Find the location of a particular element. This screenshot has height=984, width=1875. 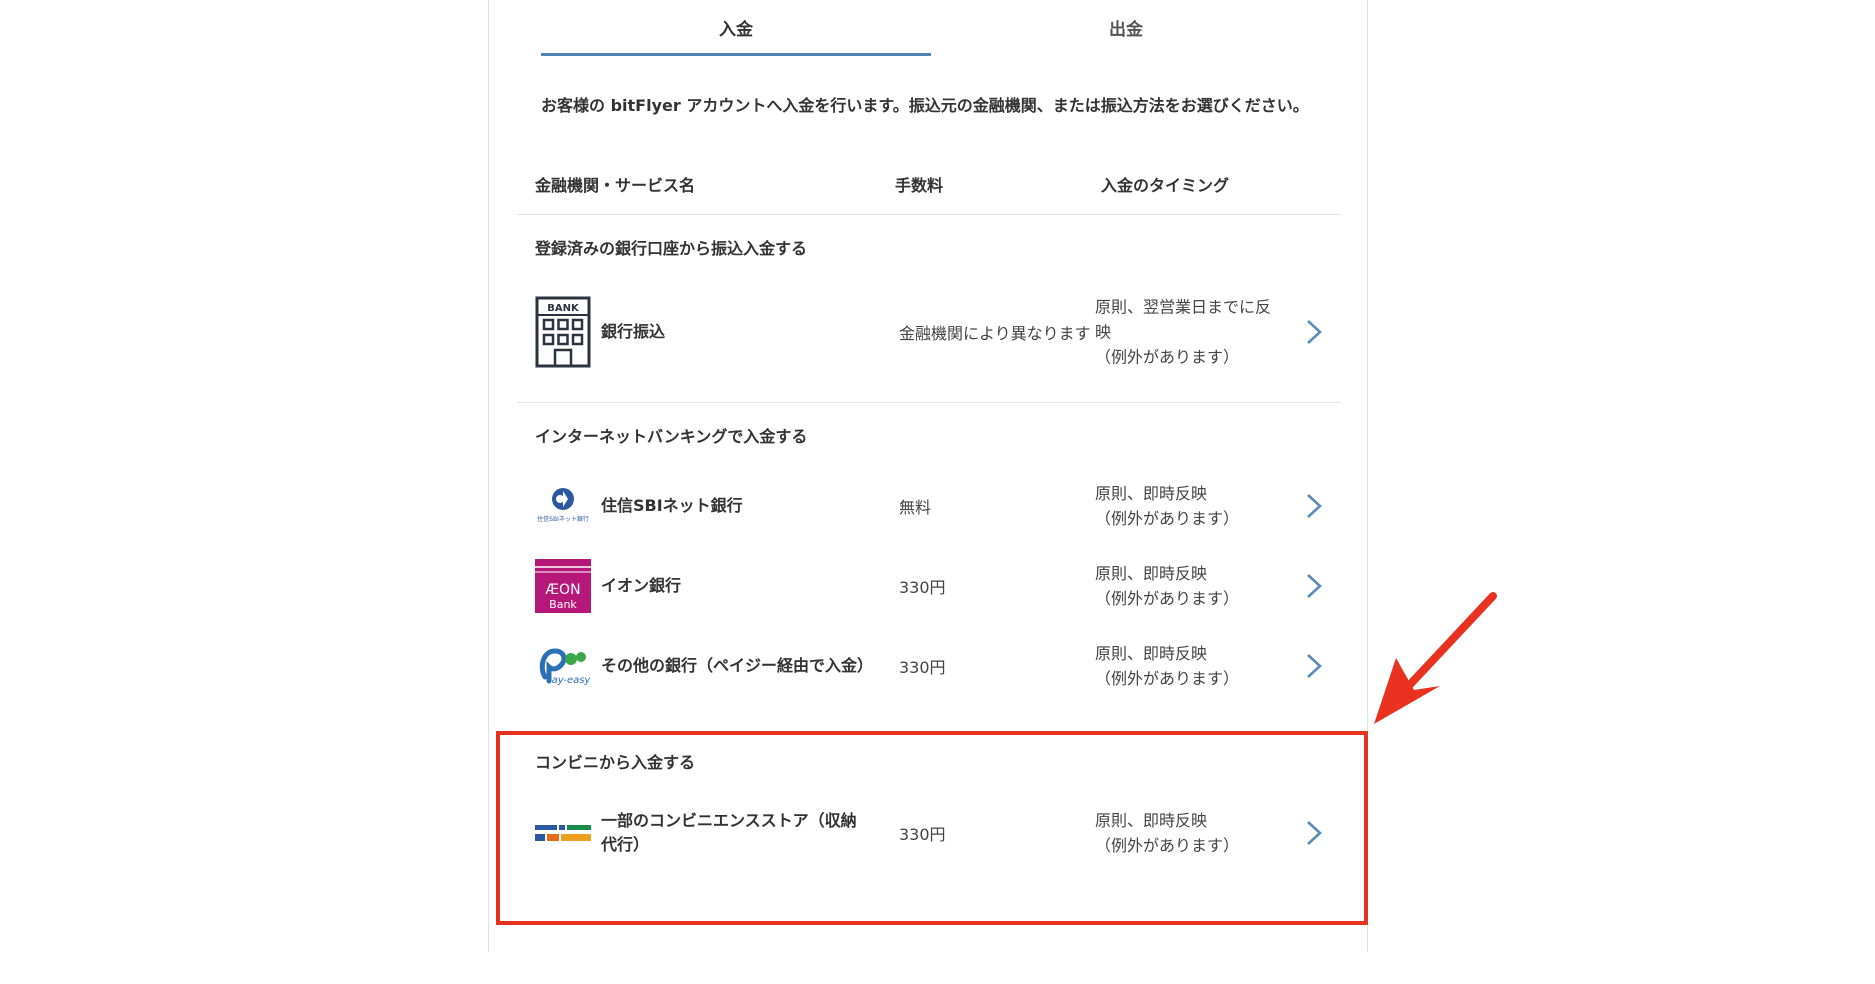

svg-text: ÆON is located at coordinates (562, 590).